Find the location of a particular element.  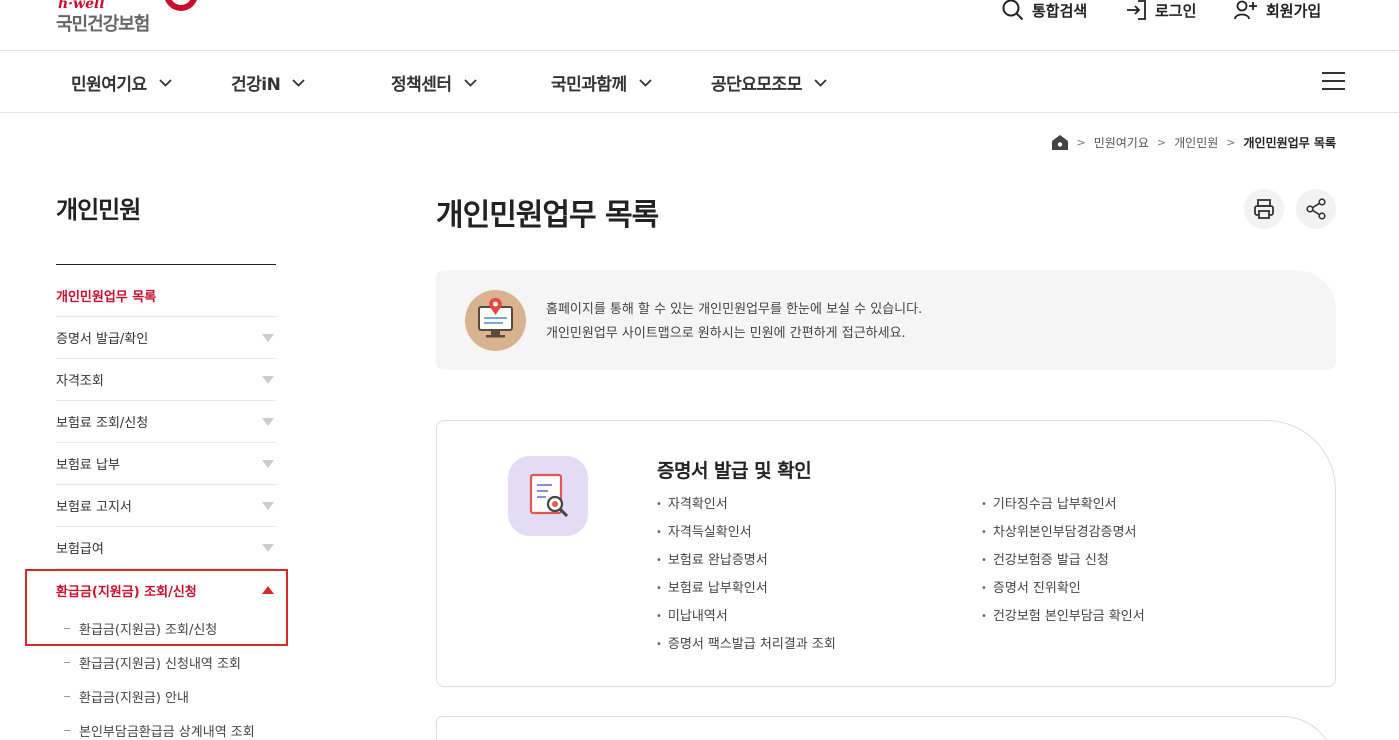

search-label: 통합검색 is located at coordinates (1060, 10).